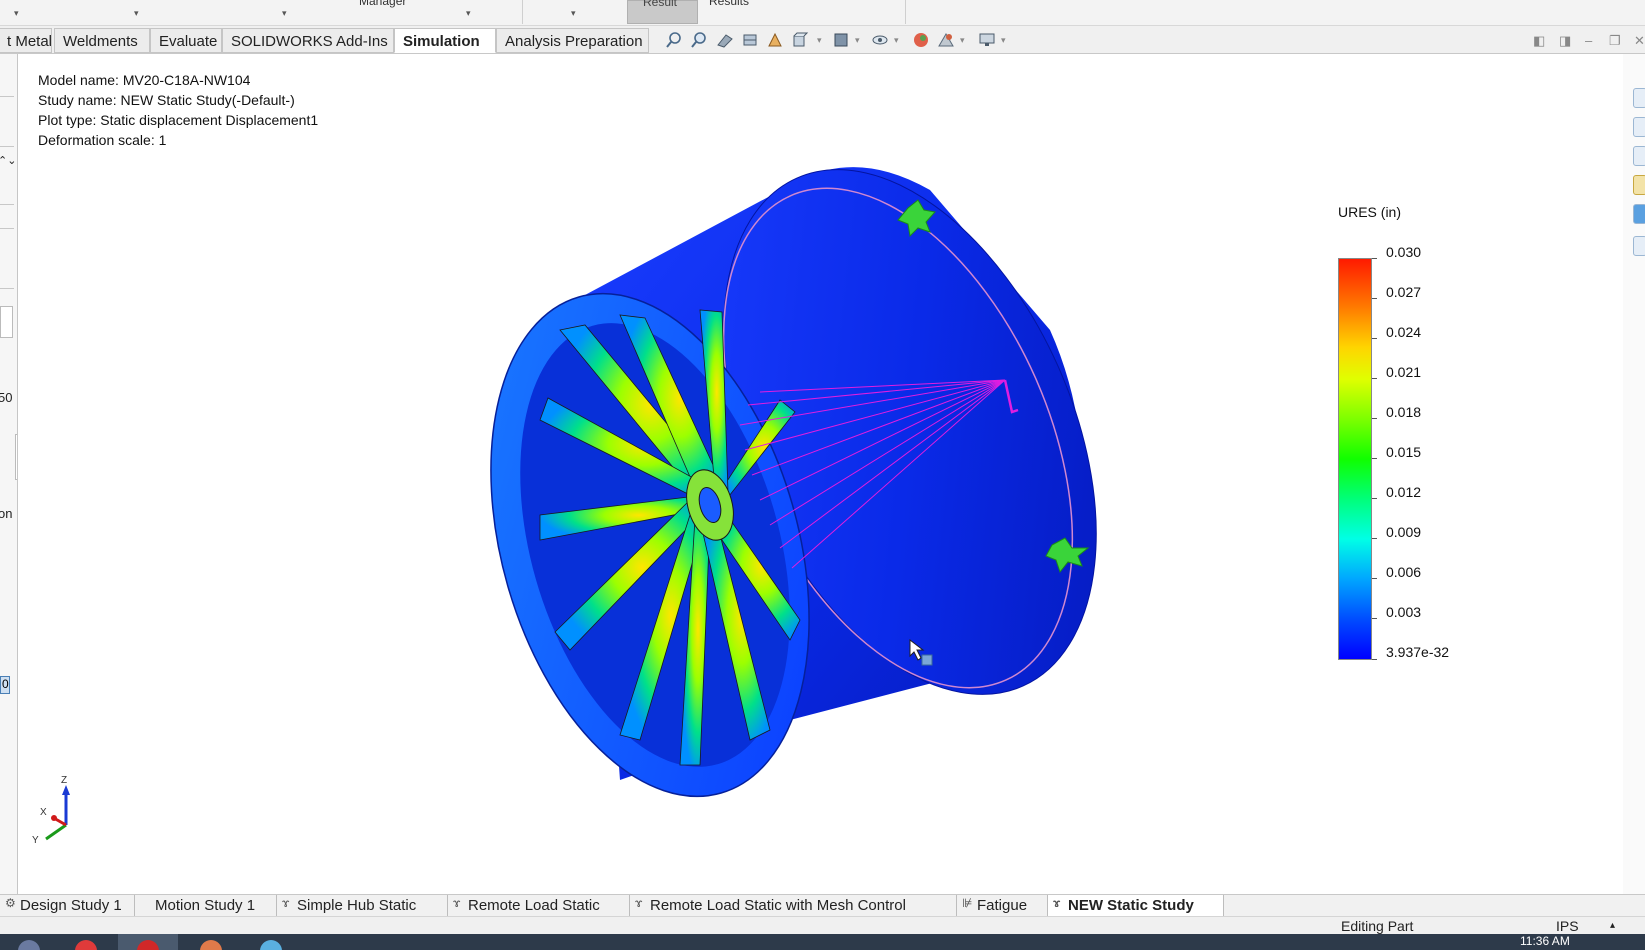 The width and height of the screenshot is (1645, 950). I want to click on tab-simple-hub-static: ɤ Simple Hub Static, so click(362, 906).